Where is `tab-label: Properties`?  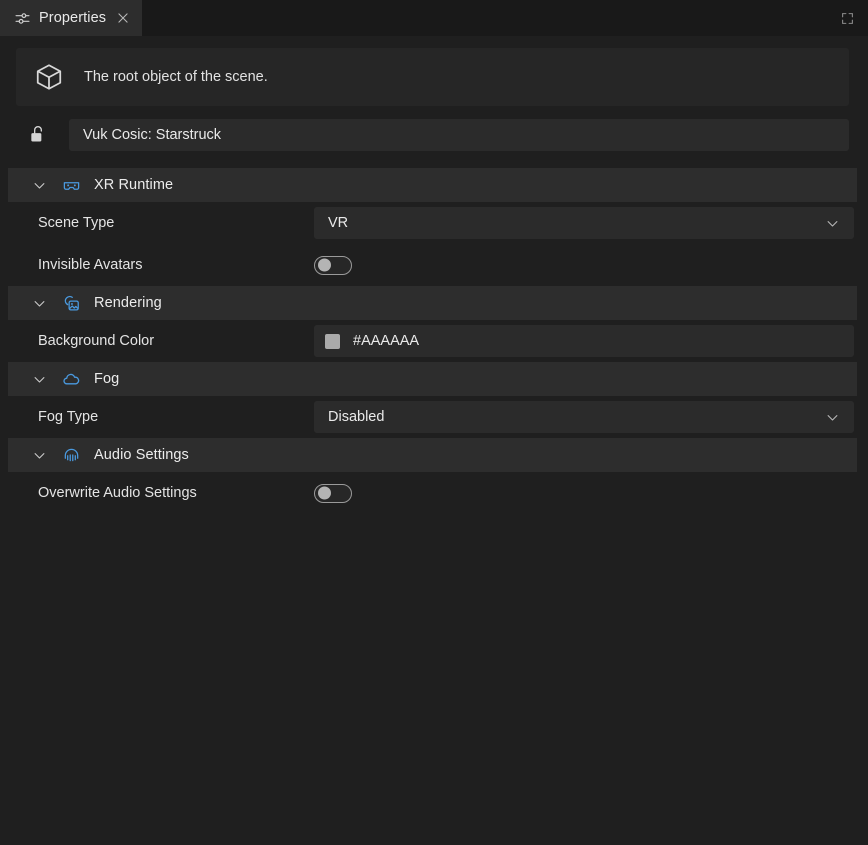 tab-label: Properties is located at coordinates (73, 18).